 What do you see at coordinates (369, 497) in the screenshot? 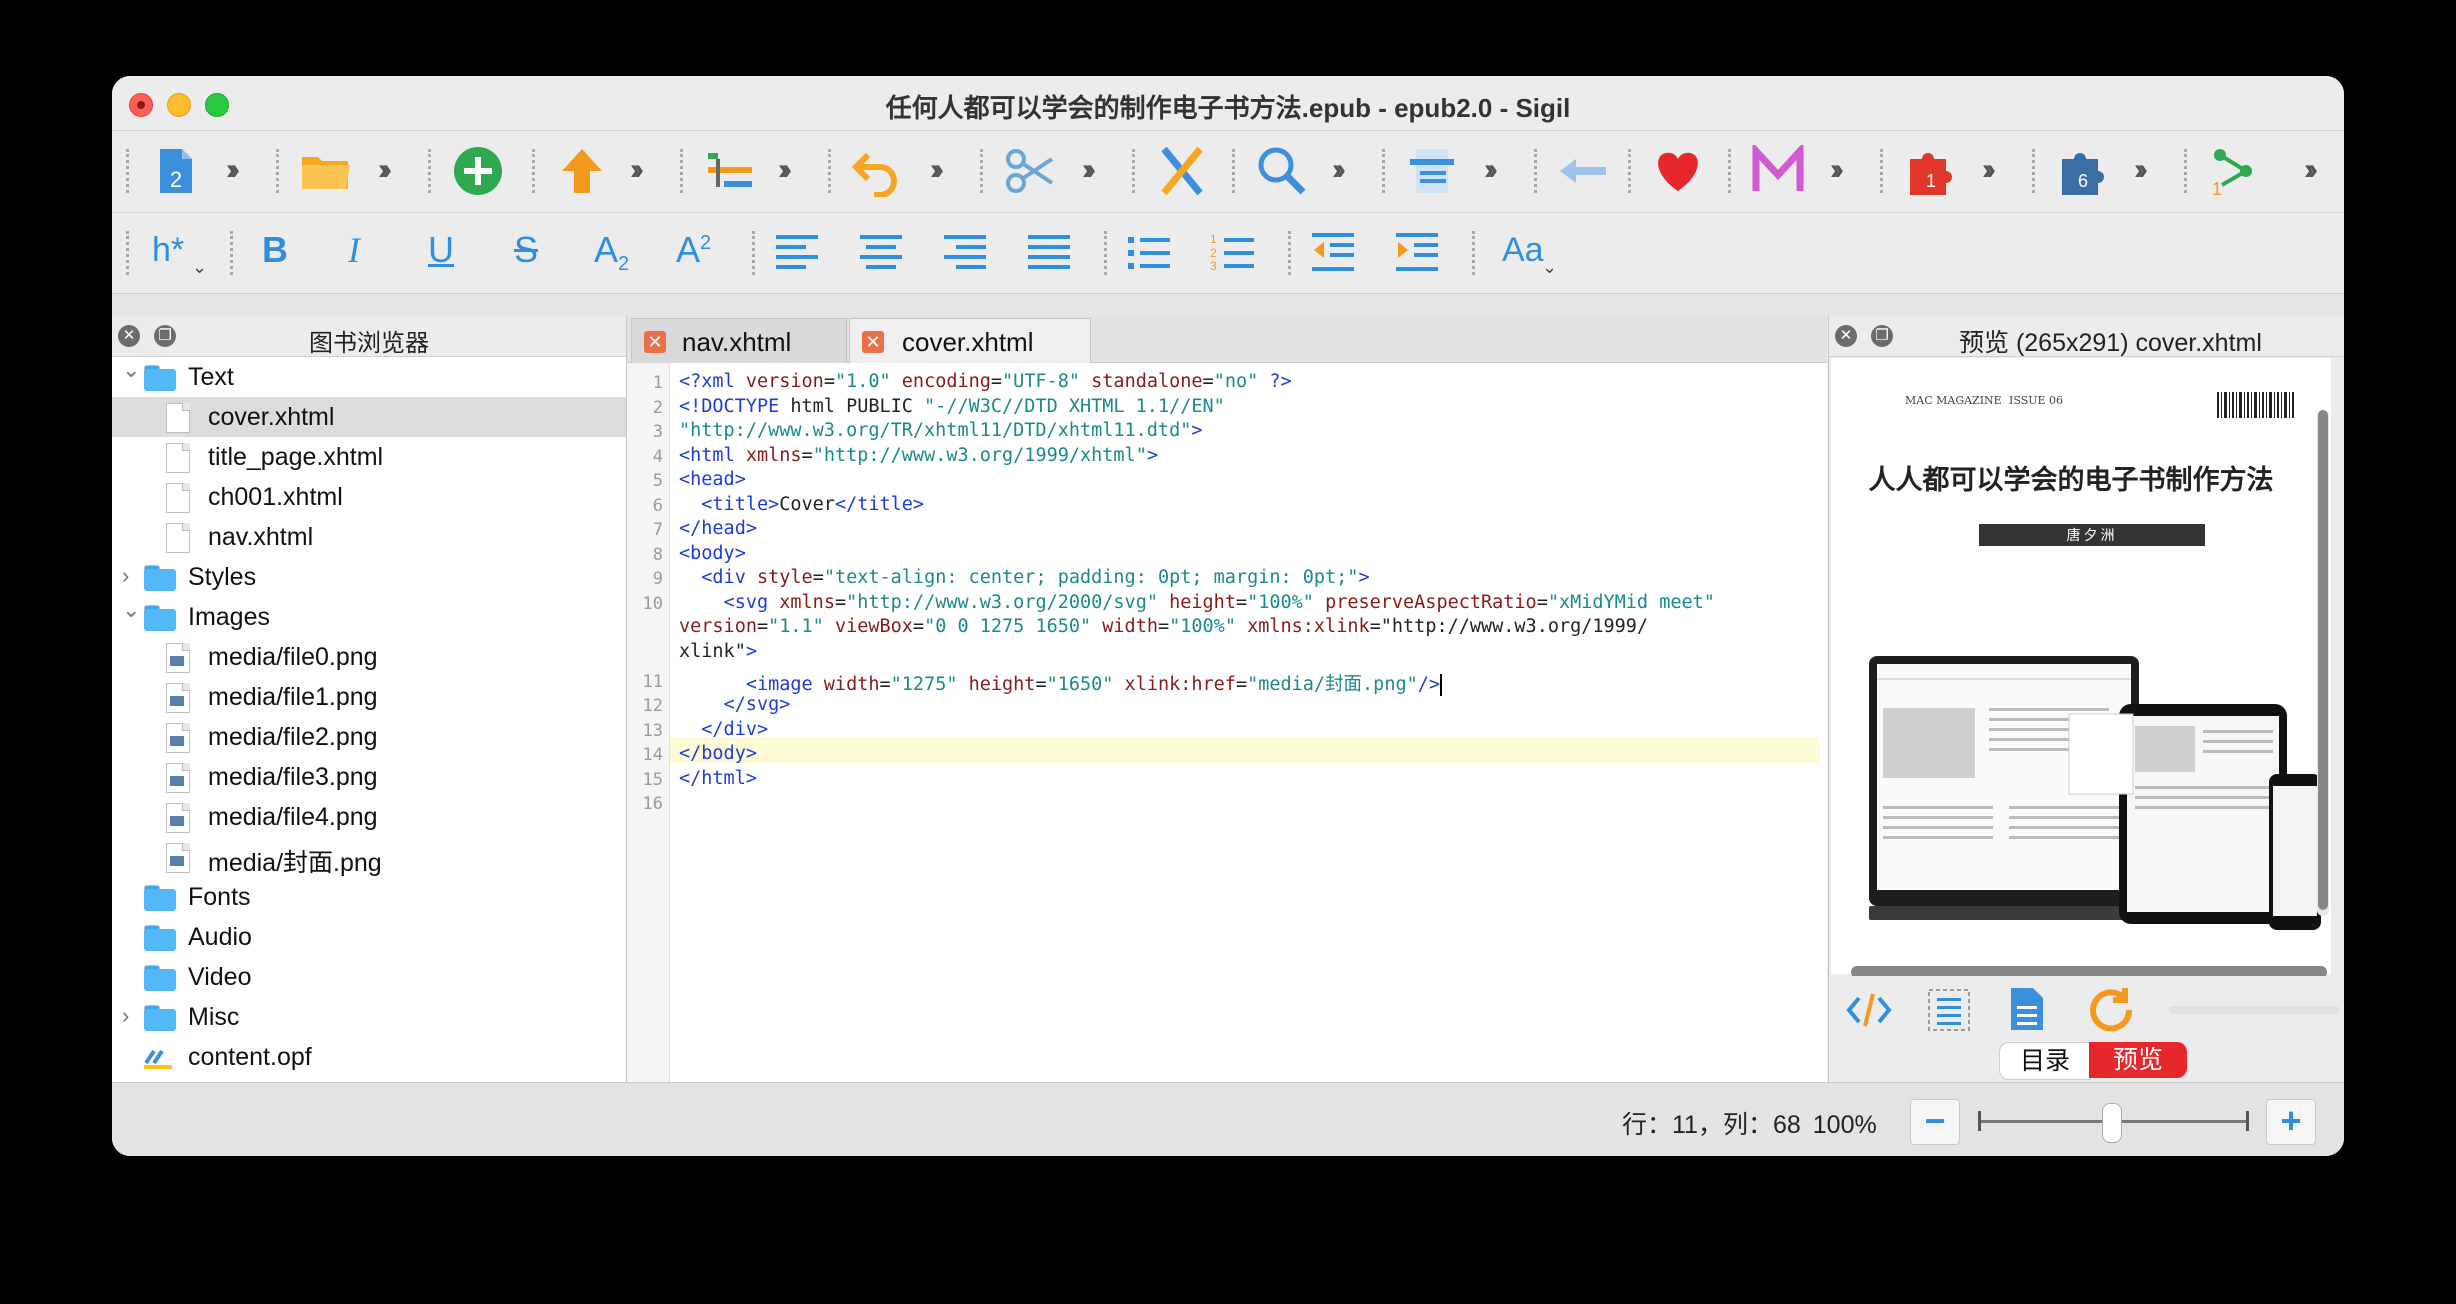
I see `tree-item: ch001.xhtml` at bounding box center [369, 497].